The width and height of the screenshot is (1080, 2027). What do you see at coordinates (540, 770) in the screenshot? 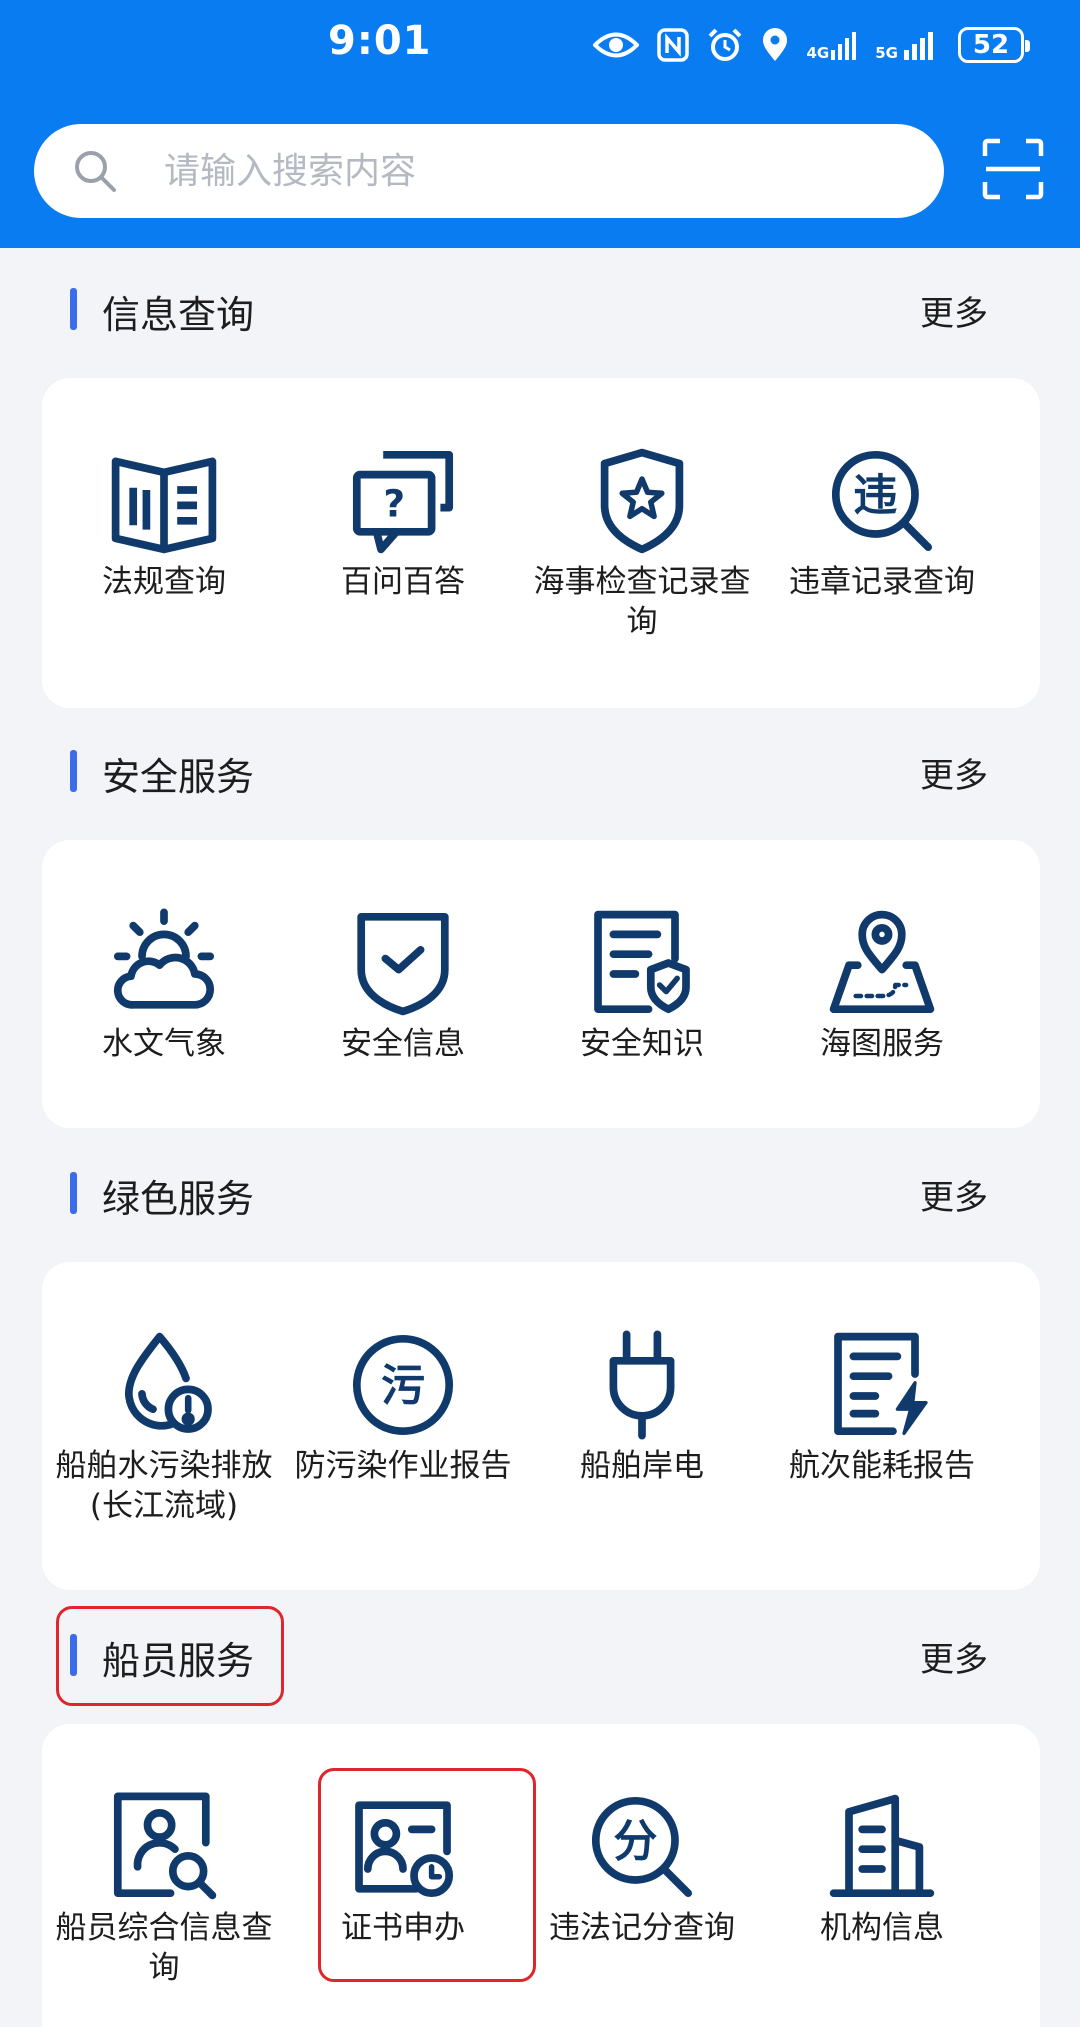
I see `section-header-safety: 安全服务 更多` at bounding box center [540, 770].